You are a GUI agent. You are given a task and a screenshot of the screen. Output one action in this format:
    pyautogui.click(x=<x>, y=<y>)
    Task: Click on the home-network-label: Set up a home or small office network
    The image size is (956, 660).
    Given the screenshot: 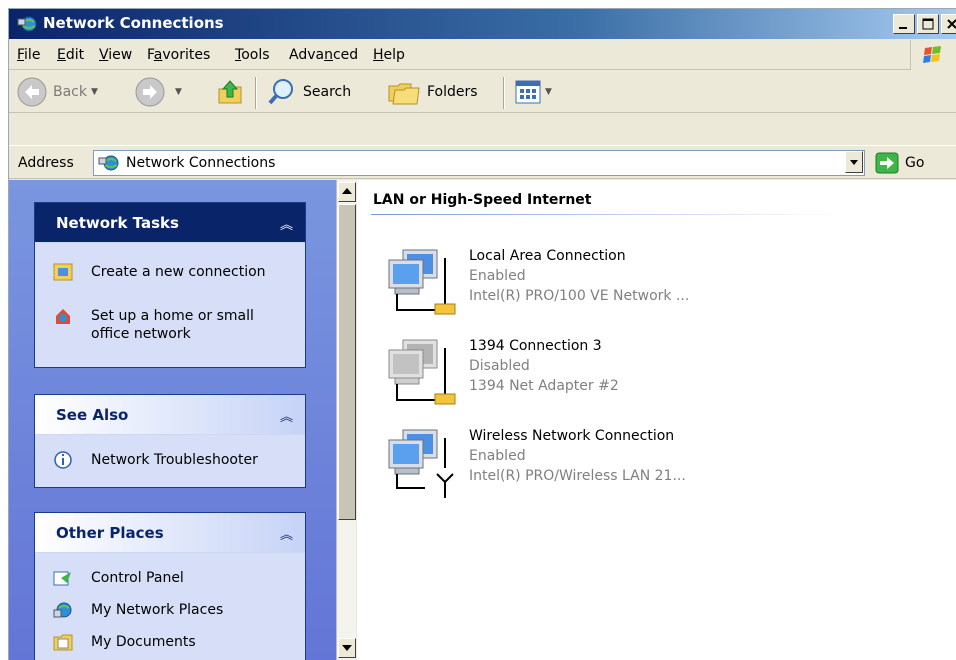 What is the action you would take?
    pyautogui.click(x=172, y=325)
    